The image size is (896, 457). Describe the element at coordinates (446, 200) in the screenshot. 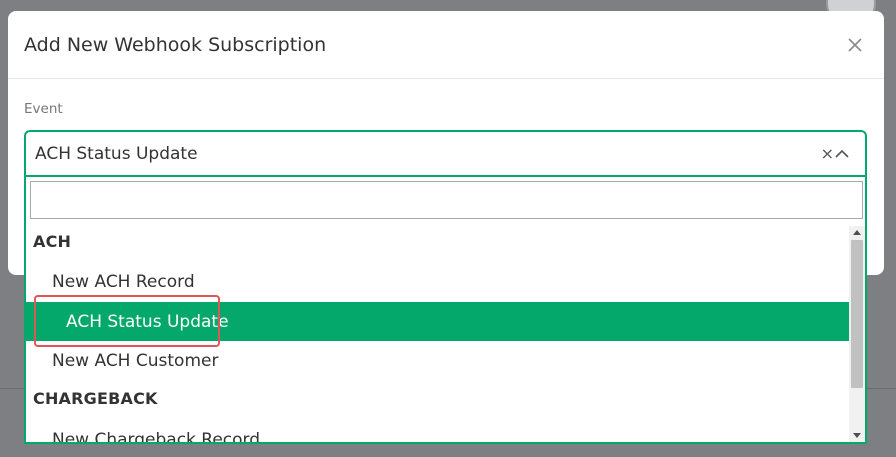

I see `event-search-input` at that location.